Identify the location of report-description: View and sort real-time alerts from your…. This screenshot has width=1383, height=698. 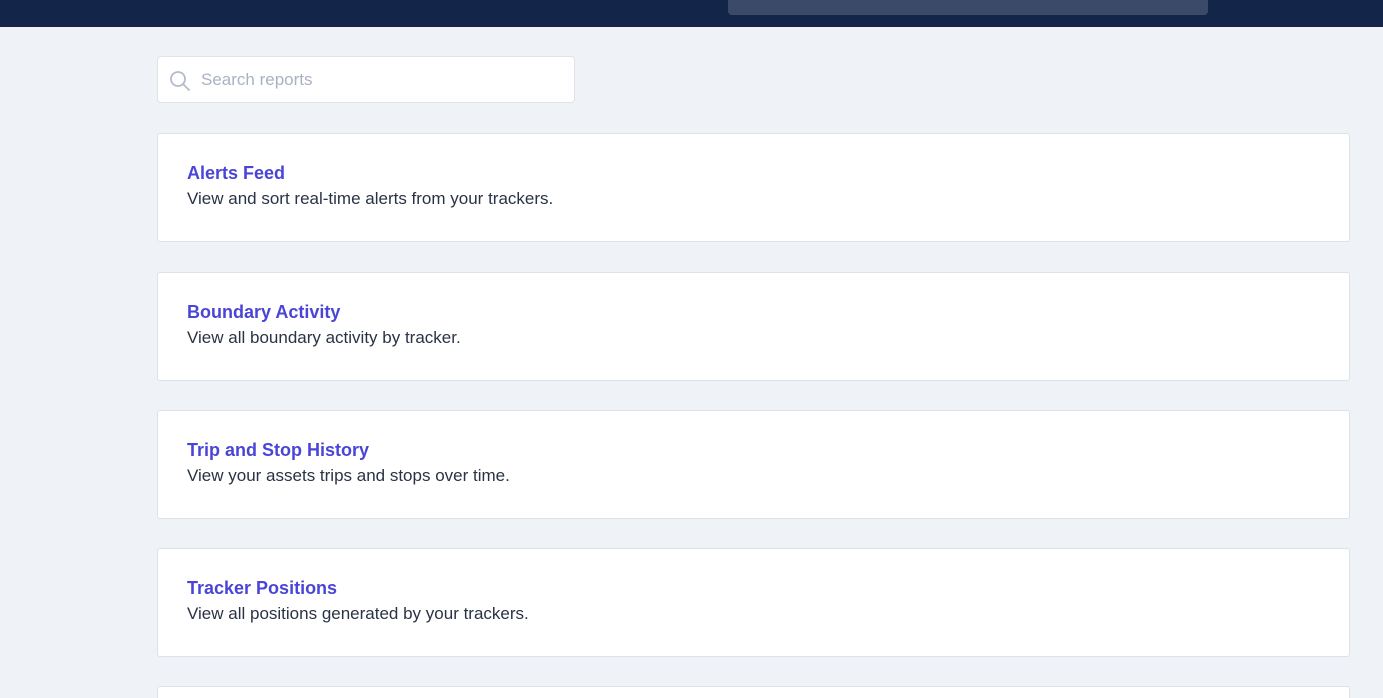
(370, 198).